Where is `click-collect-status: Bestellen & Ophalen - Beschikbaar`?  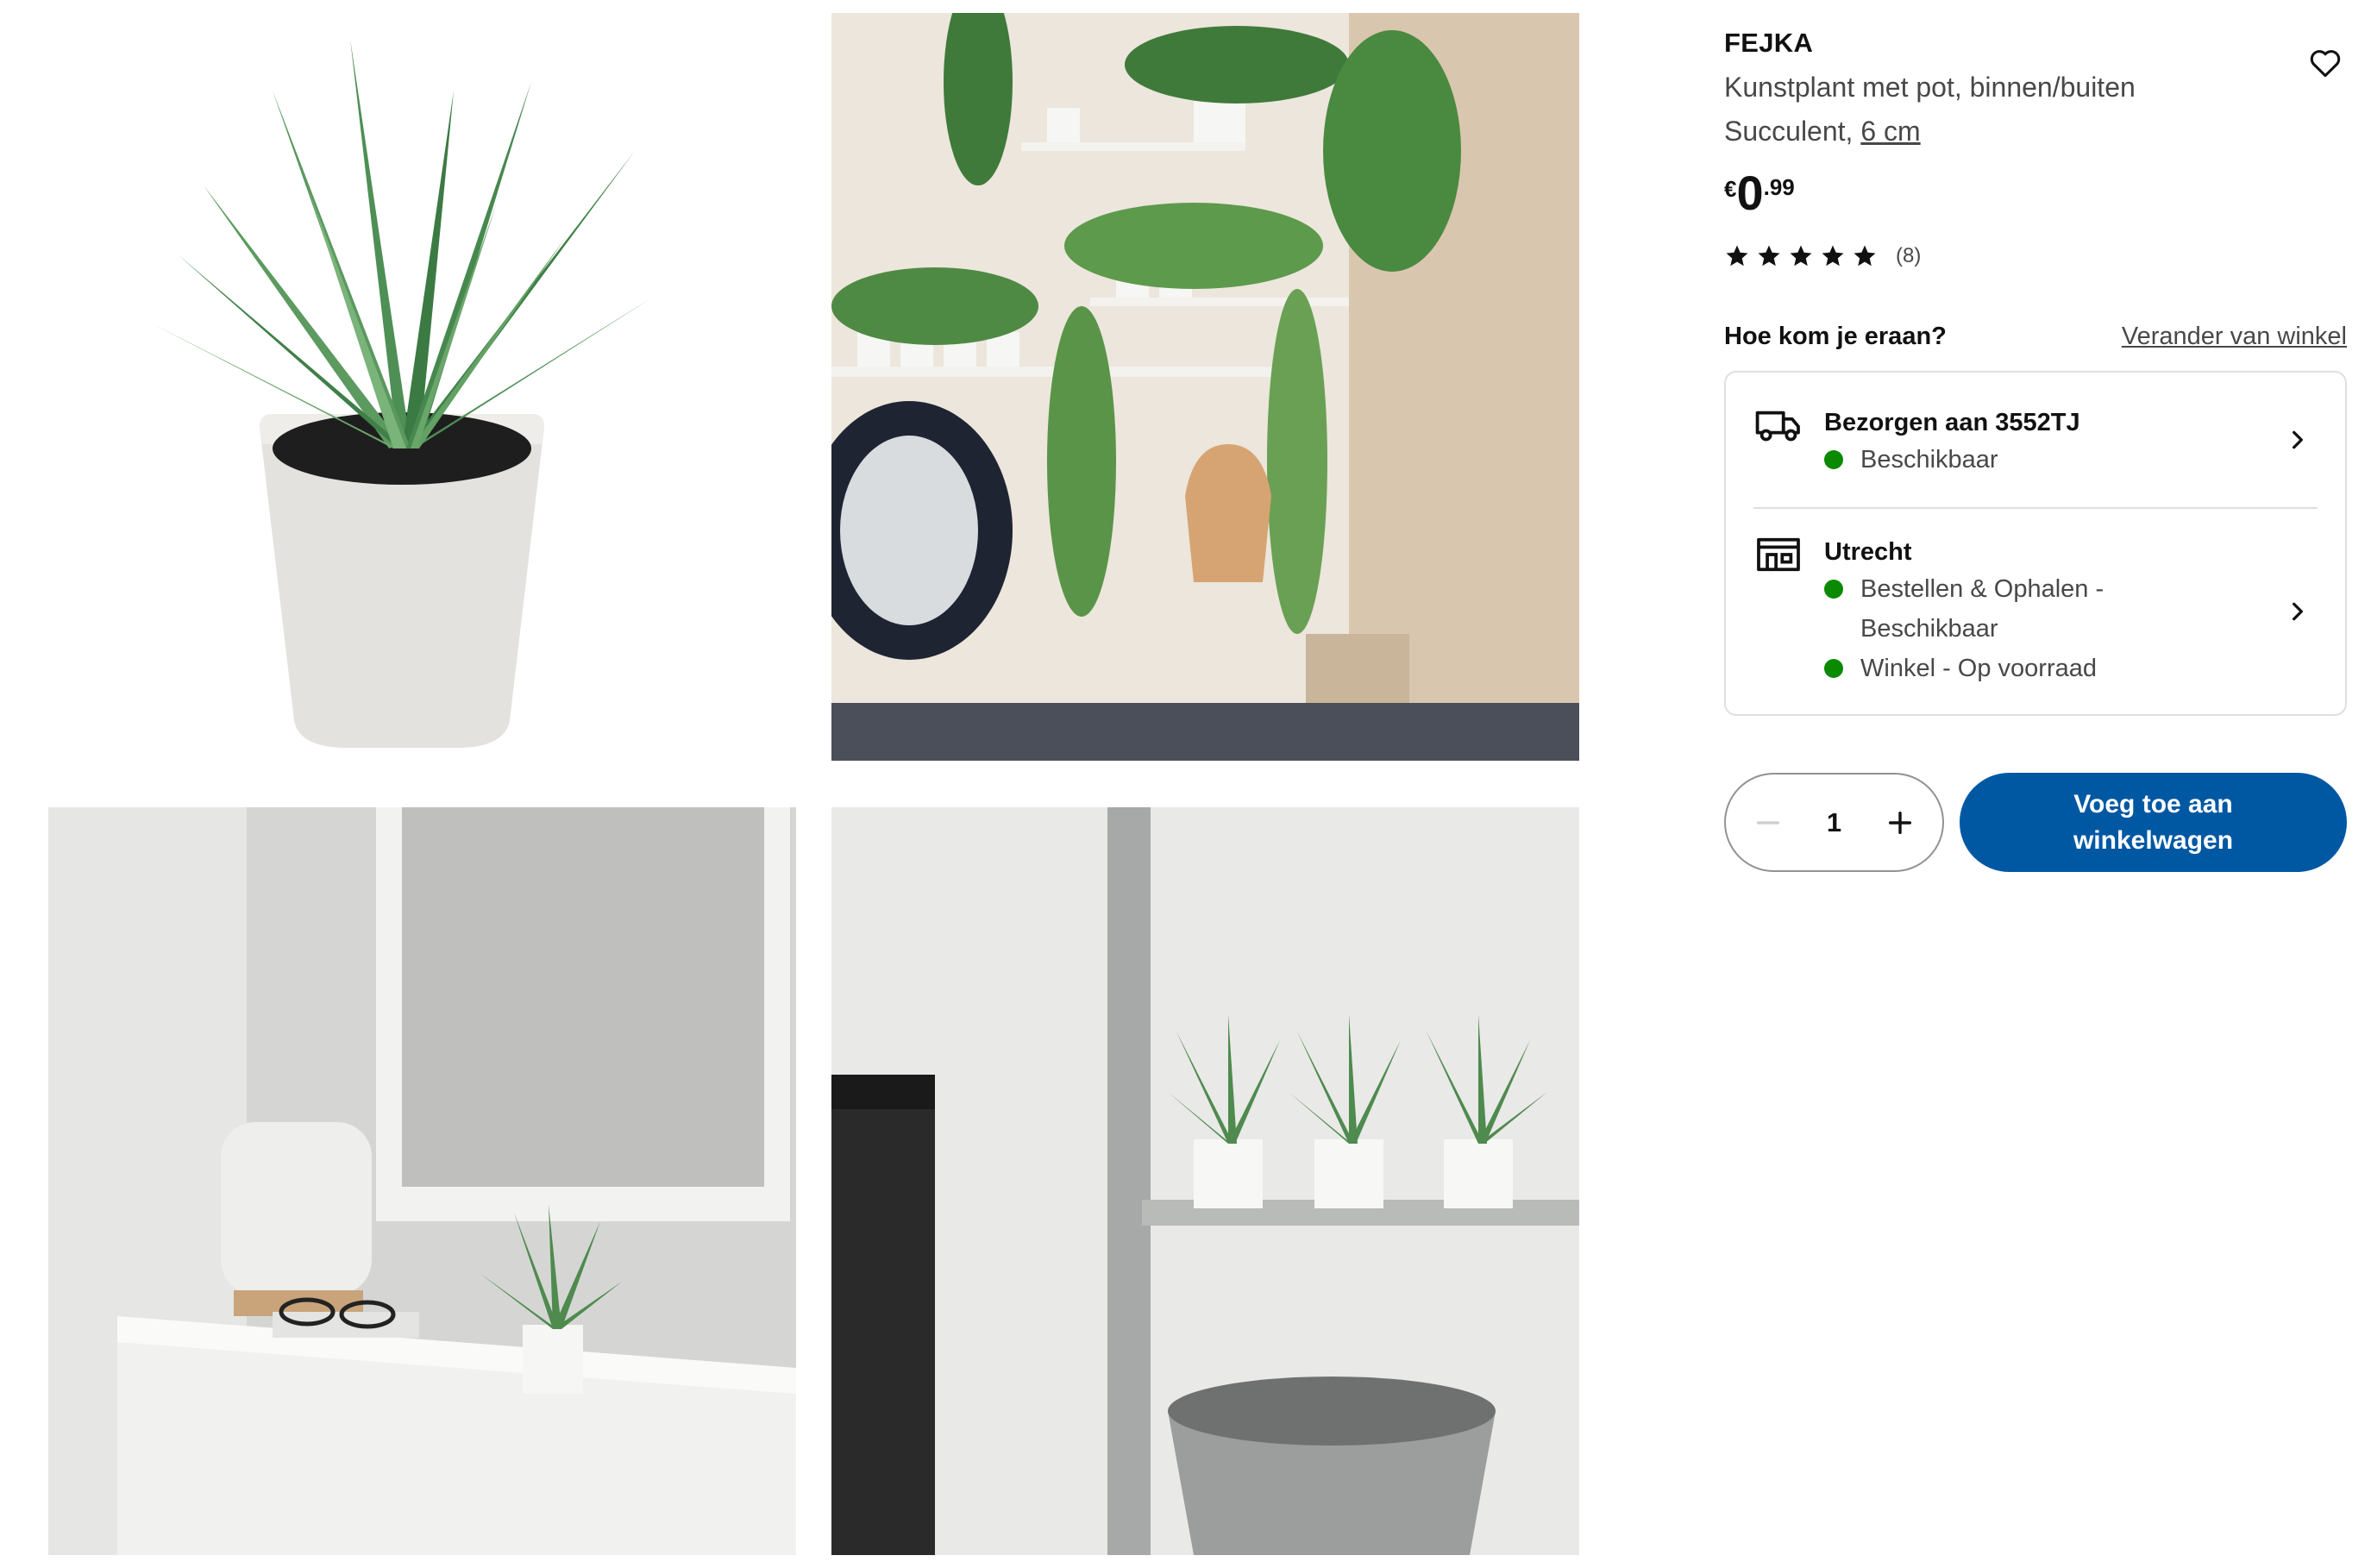
click-collect-status: Bestellen & Ophalen - Beschikbaar is located at coordinates (2071, 609).